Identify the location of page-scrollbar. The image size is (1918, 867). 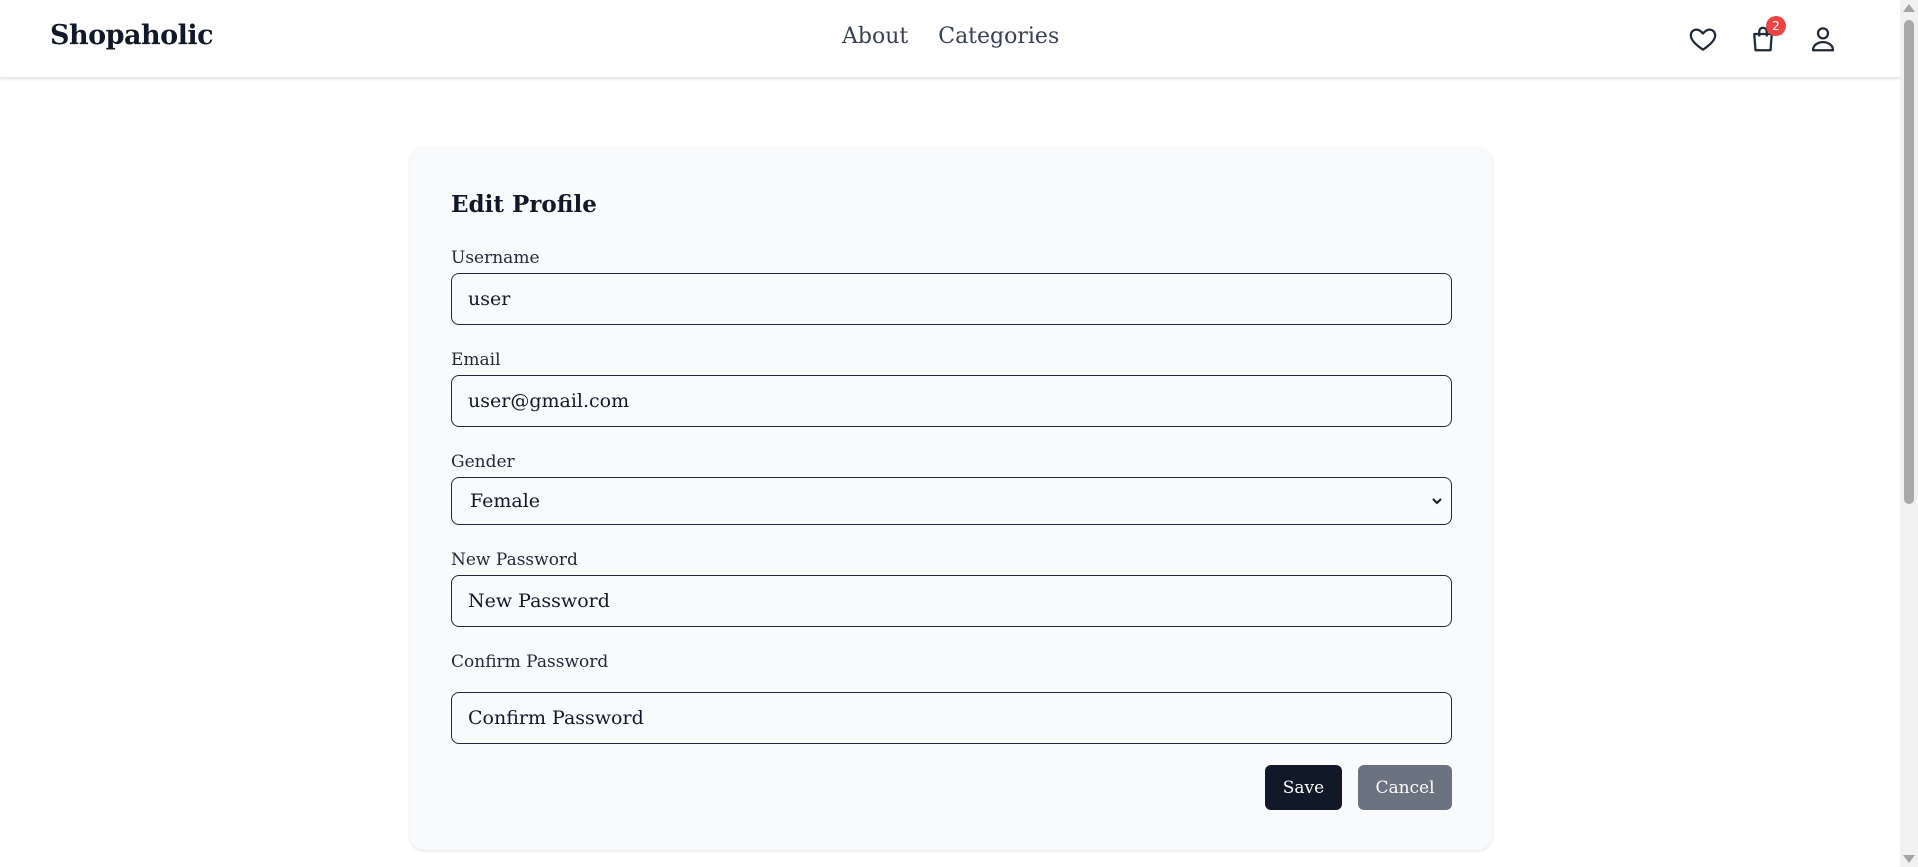
(1909, 433).